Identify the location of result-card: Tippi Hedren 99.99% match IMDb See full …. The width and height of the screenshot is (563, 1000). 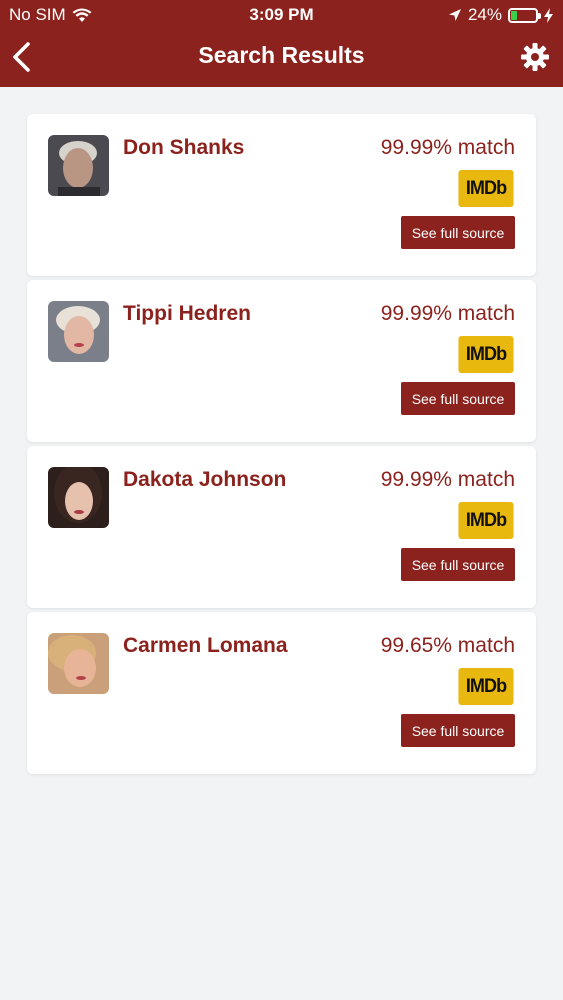
(281, 361).